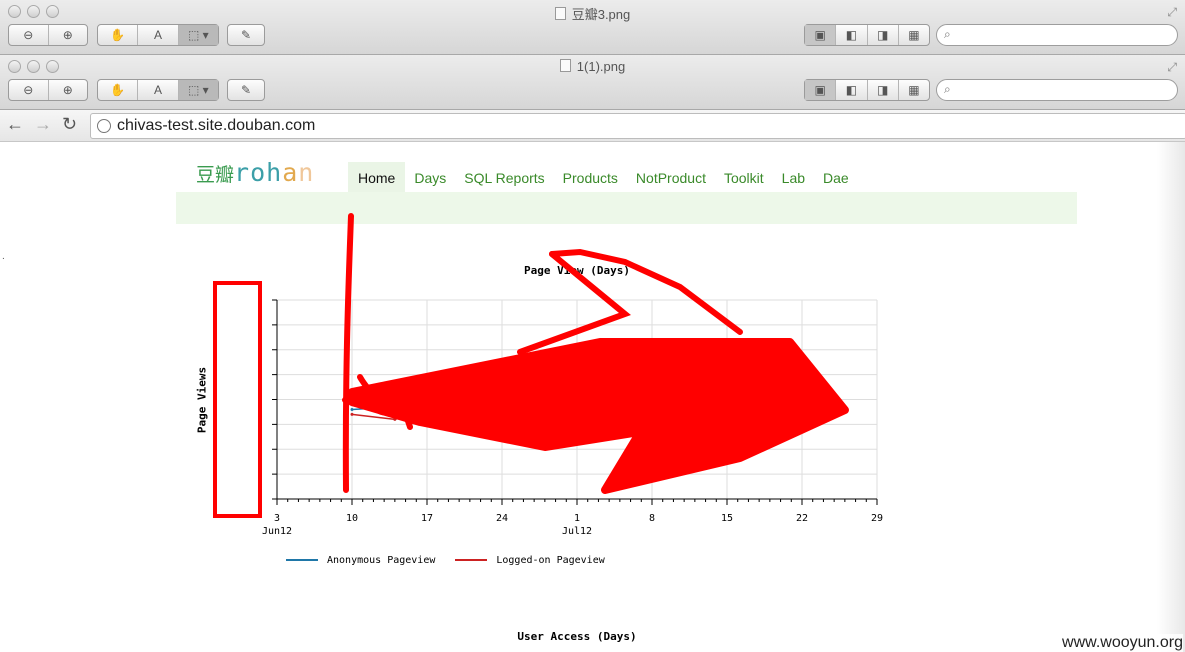  Describe the element at coordinates (277, 531) in the screenshot. I see `x-tick-sublabel: Jun12` at that location.